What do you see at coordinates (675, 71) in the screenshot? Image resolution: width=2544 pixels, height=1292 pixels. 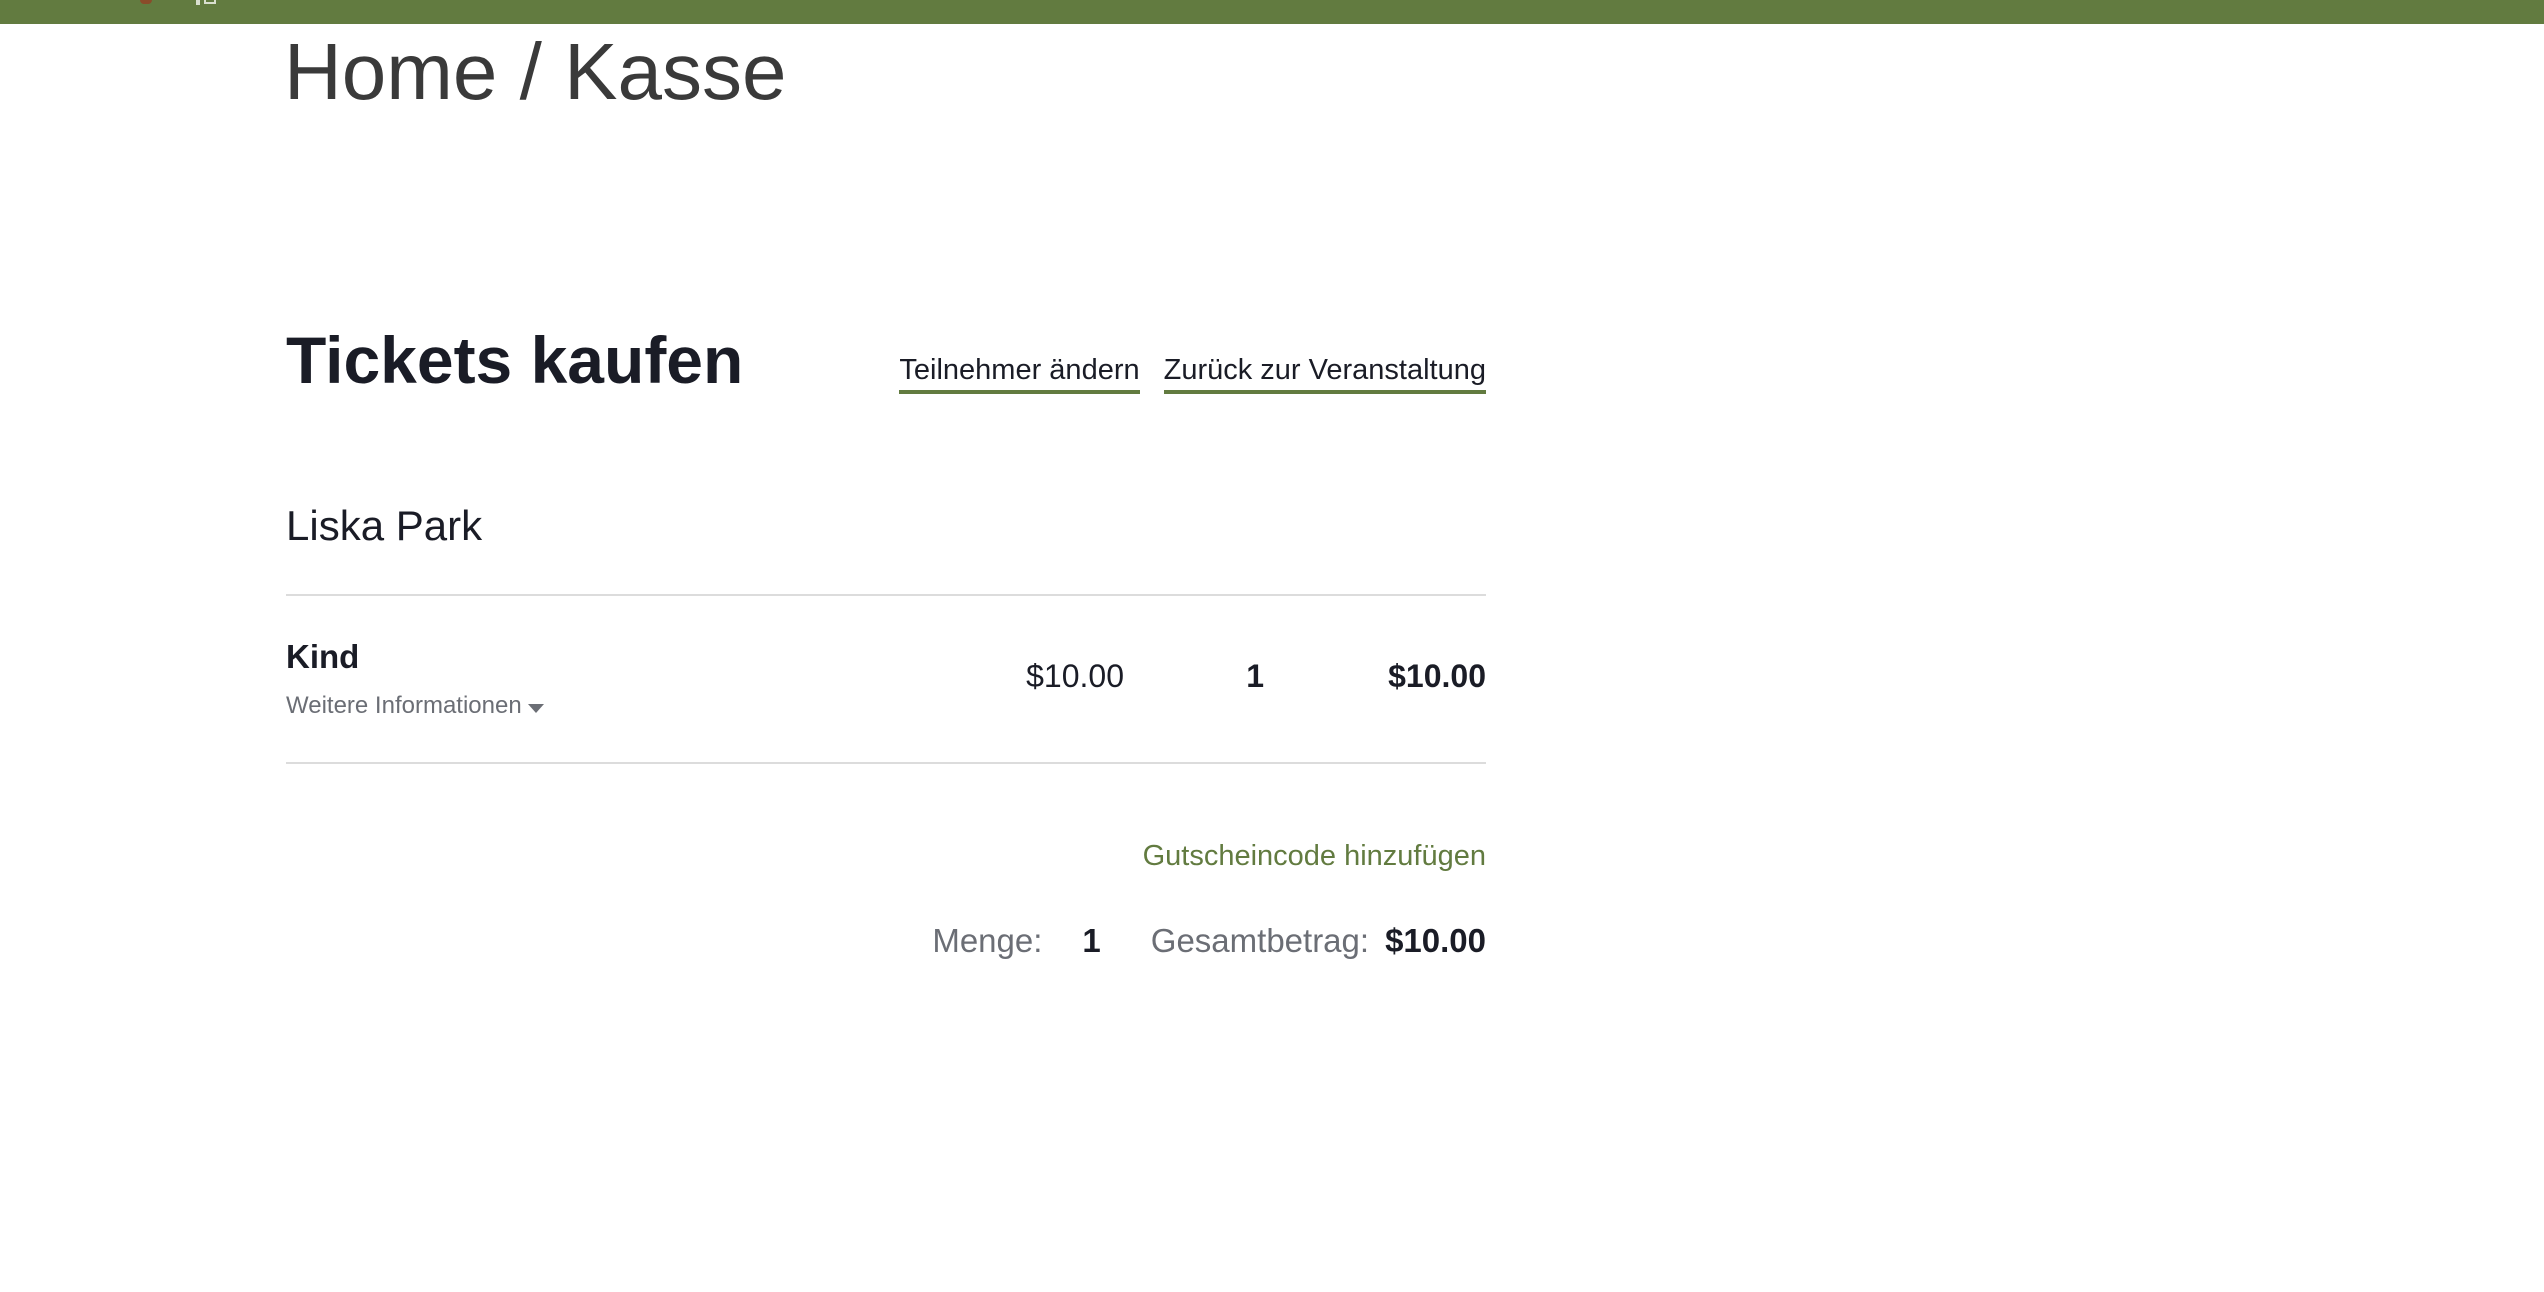 I see `breadcrumb-current: Kasse` at bounding box center [675, 71].